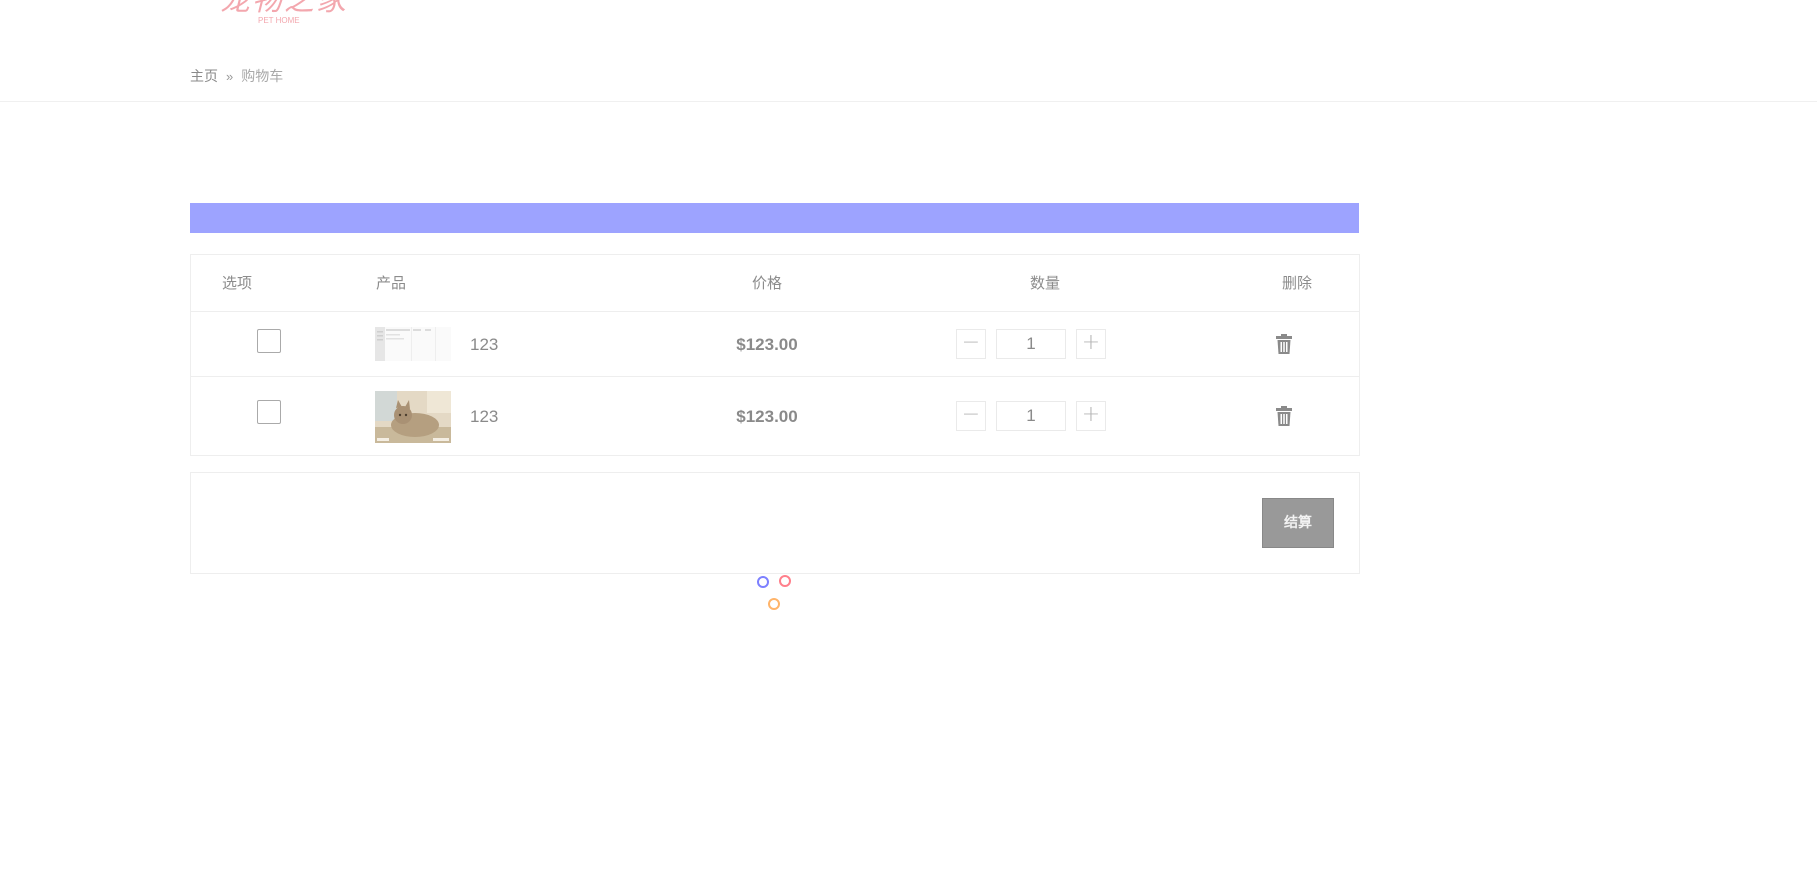  What do you see at coordinates (775, 523) in the screenshot?
I see `checkout-panel: 结算` at bounding box center [775, 523].